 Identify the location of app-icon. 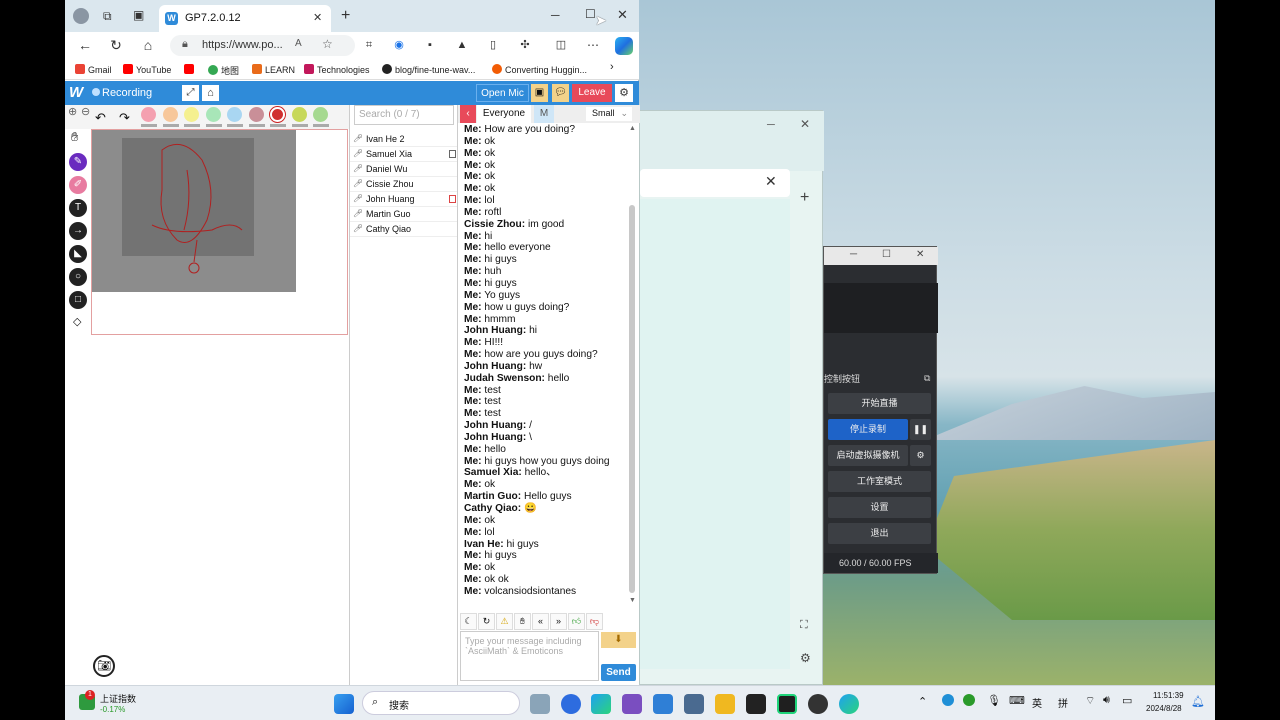
(663, 704).